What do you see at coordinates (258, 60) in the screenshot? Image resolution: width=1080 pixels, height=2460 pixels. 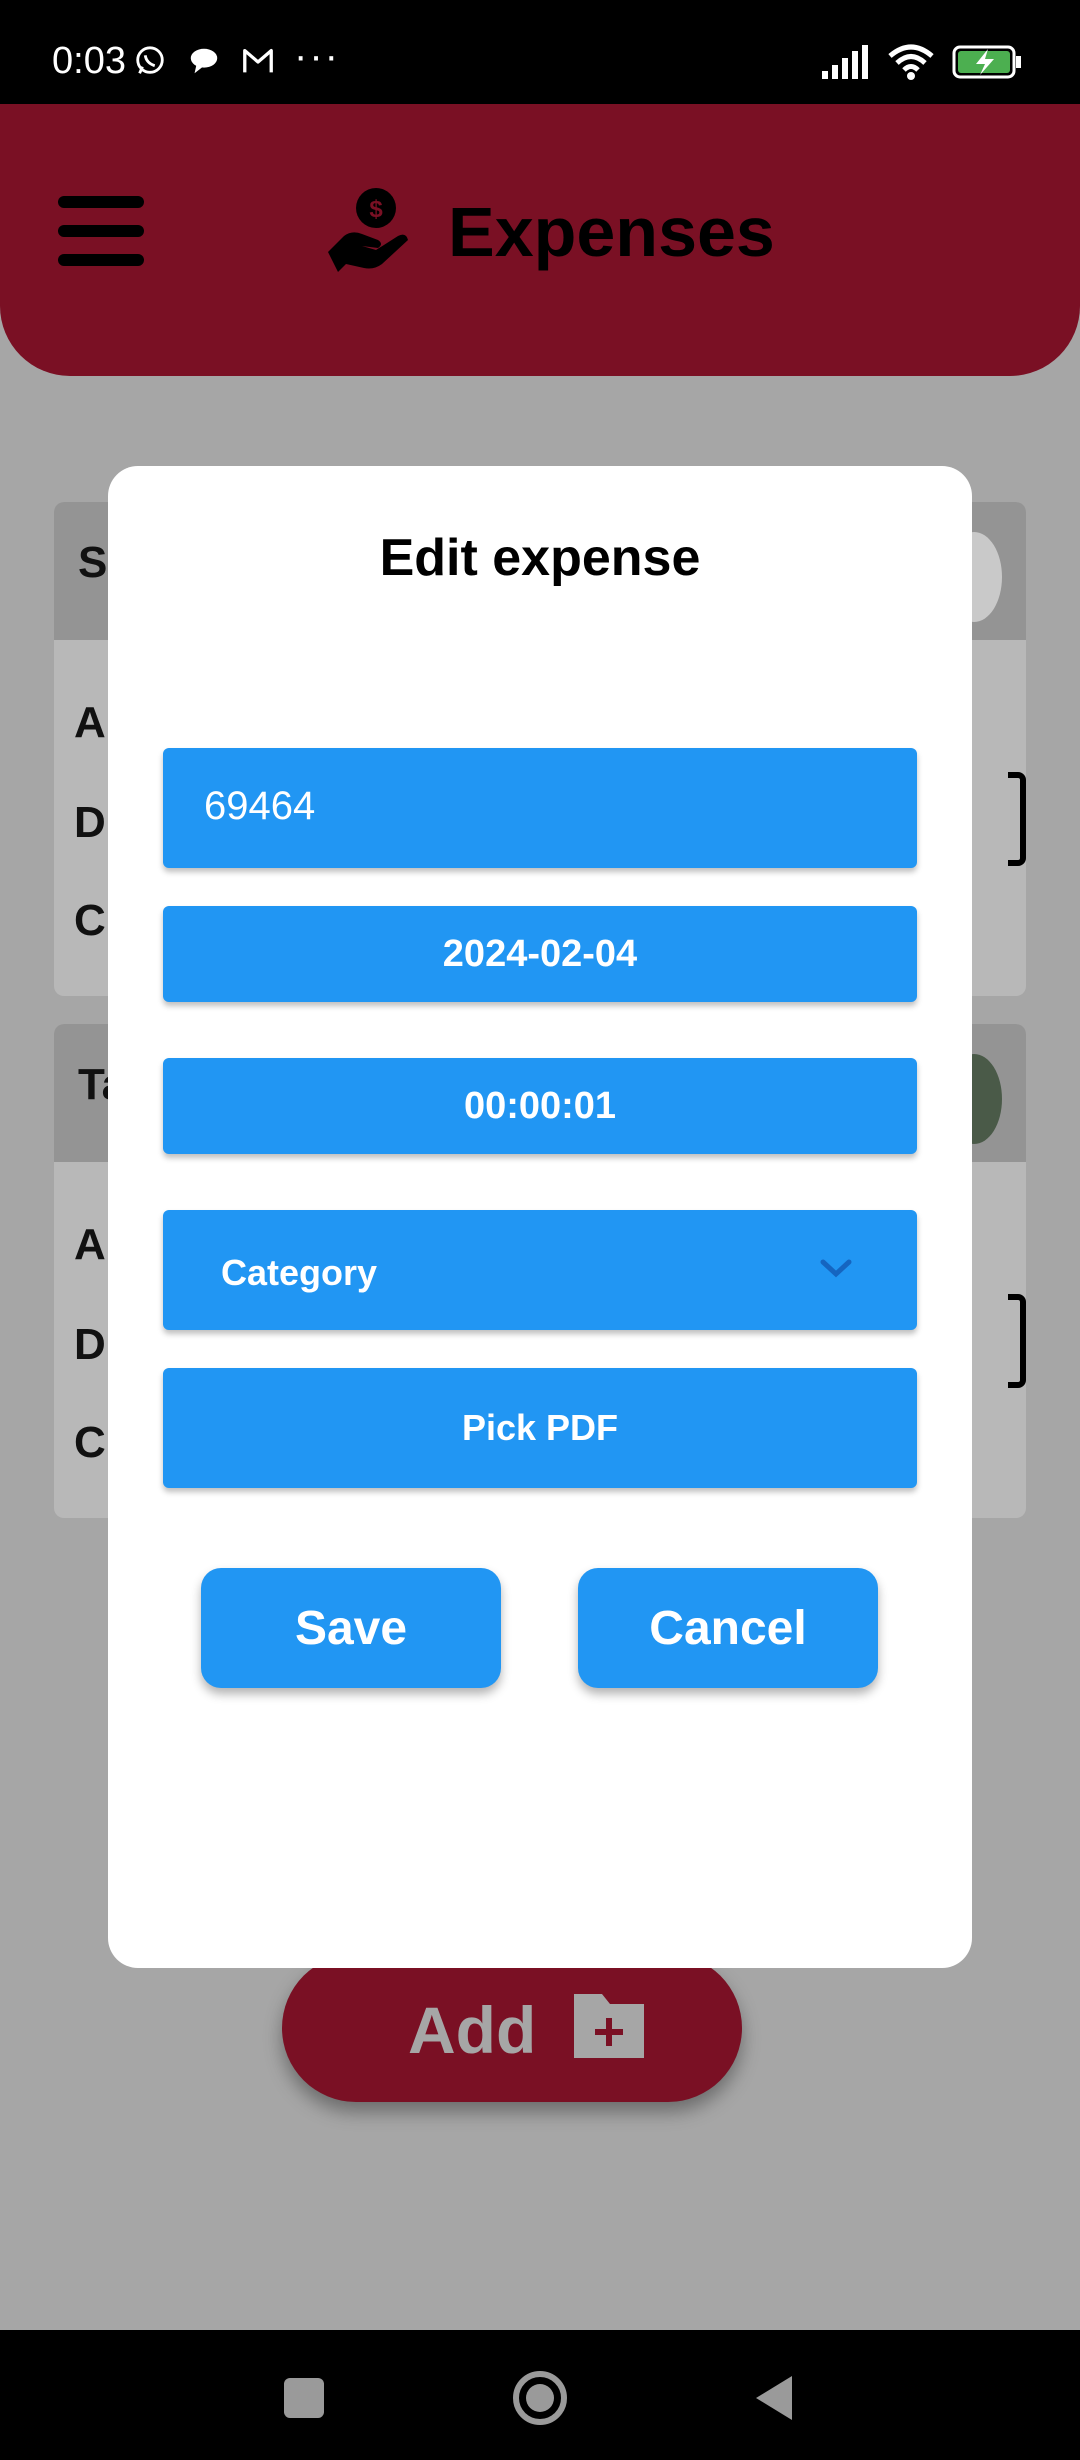 I see `gmail-icon` at bounding box center [258, 60].